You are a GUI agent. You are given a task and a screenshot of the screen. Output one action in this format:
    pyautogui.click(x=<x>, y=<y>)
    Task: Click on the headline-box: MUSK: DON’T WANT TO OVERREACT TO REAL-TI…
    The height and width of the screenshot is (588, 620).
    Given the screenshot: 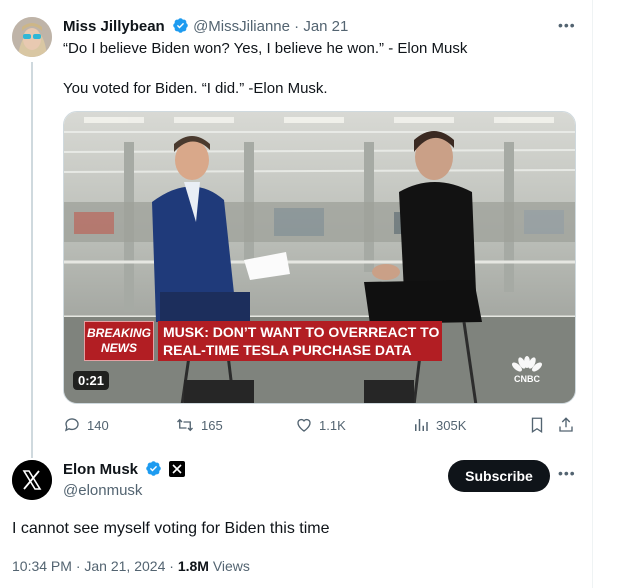 What is the action you would take?
    pyautogui.click(x=300, y=341)
    